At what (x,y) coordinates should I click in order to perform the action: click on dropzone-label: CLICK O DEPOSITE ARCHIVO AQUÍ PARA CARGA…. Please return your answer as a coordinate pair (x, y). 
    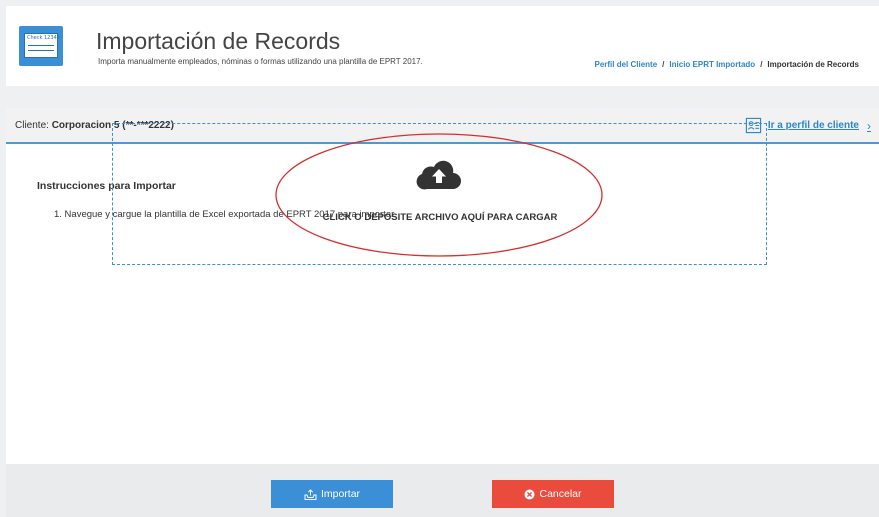
    Looking at the image, I should click on (440, 217).